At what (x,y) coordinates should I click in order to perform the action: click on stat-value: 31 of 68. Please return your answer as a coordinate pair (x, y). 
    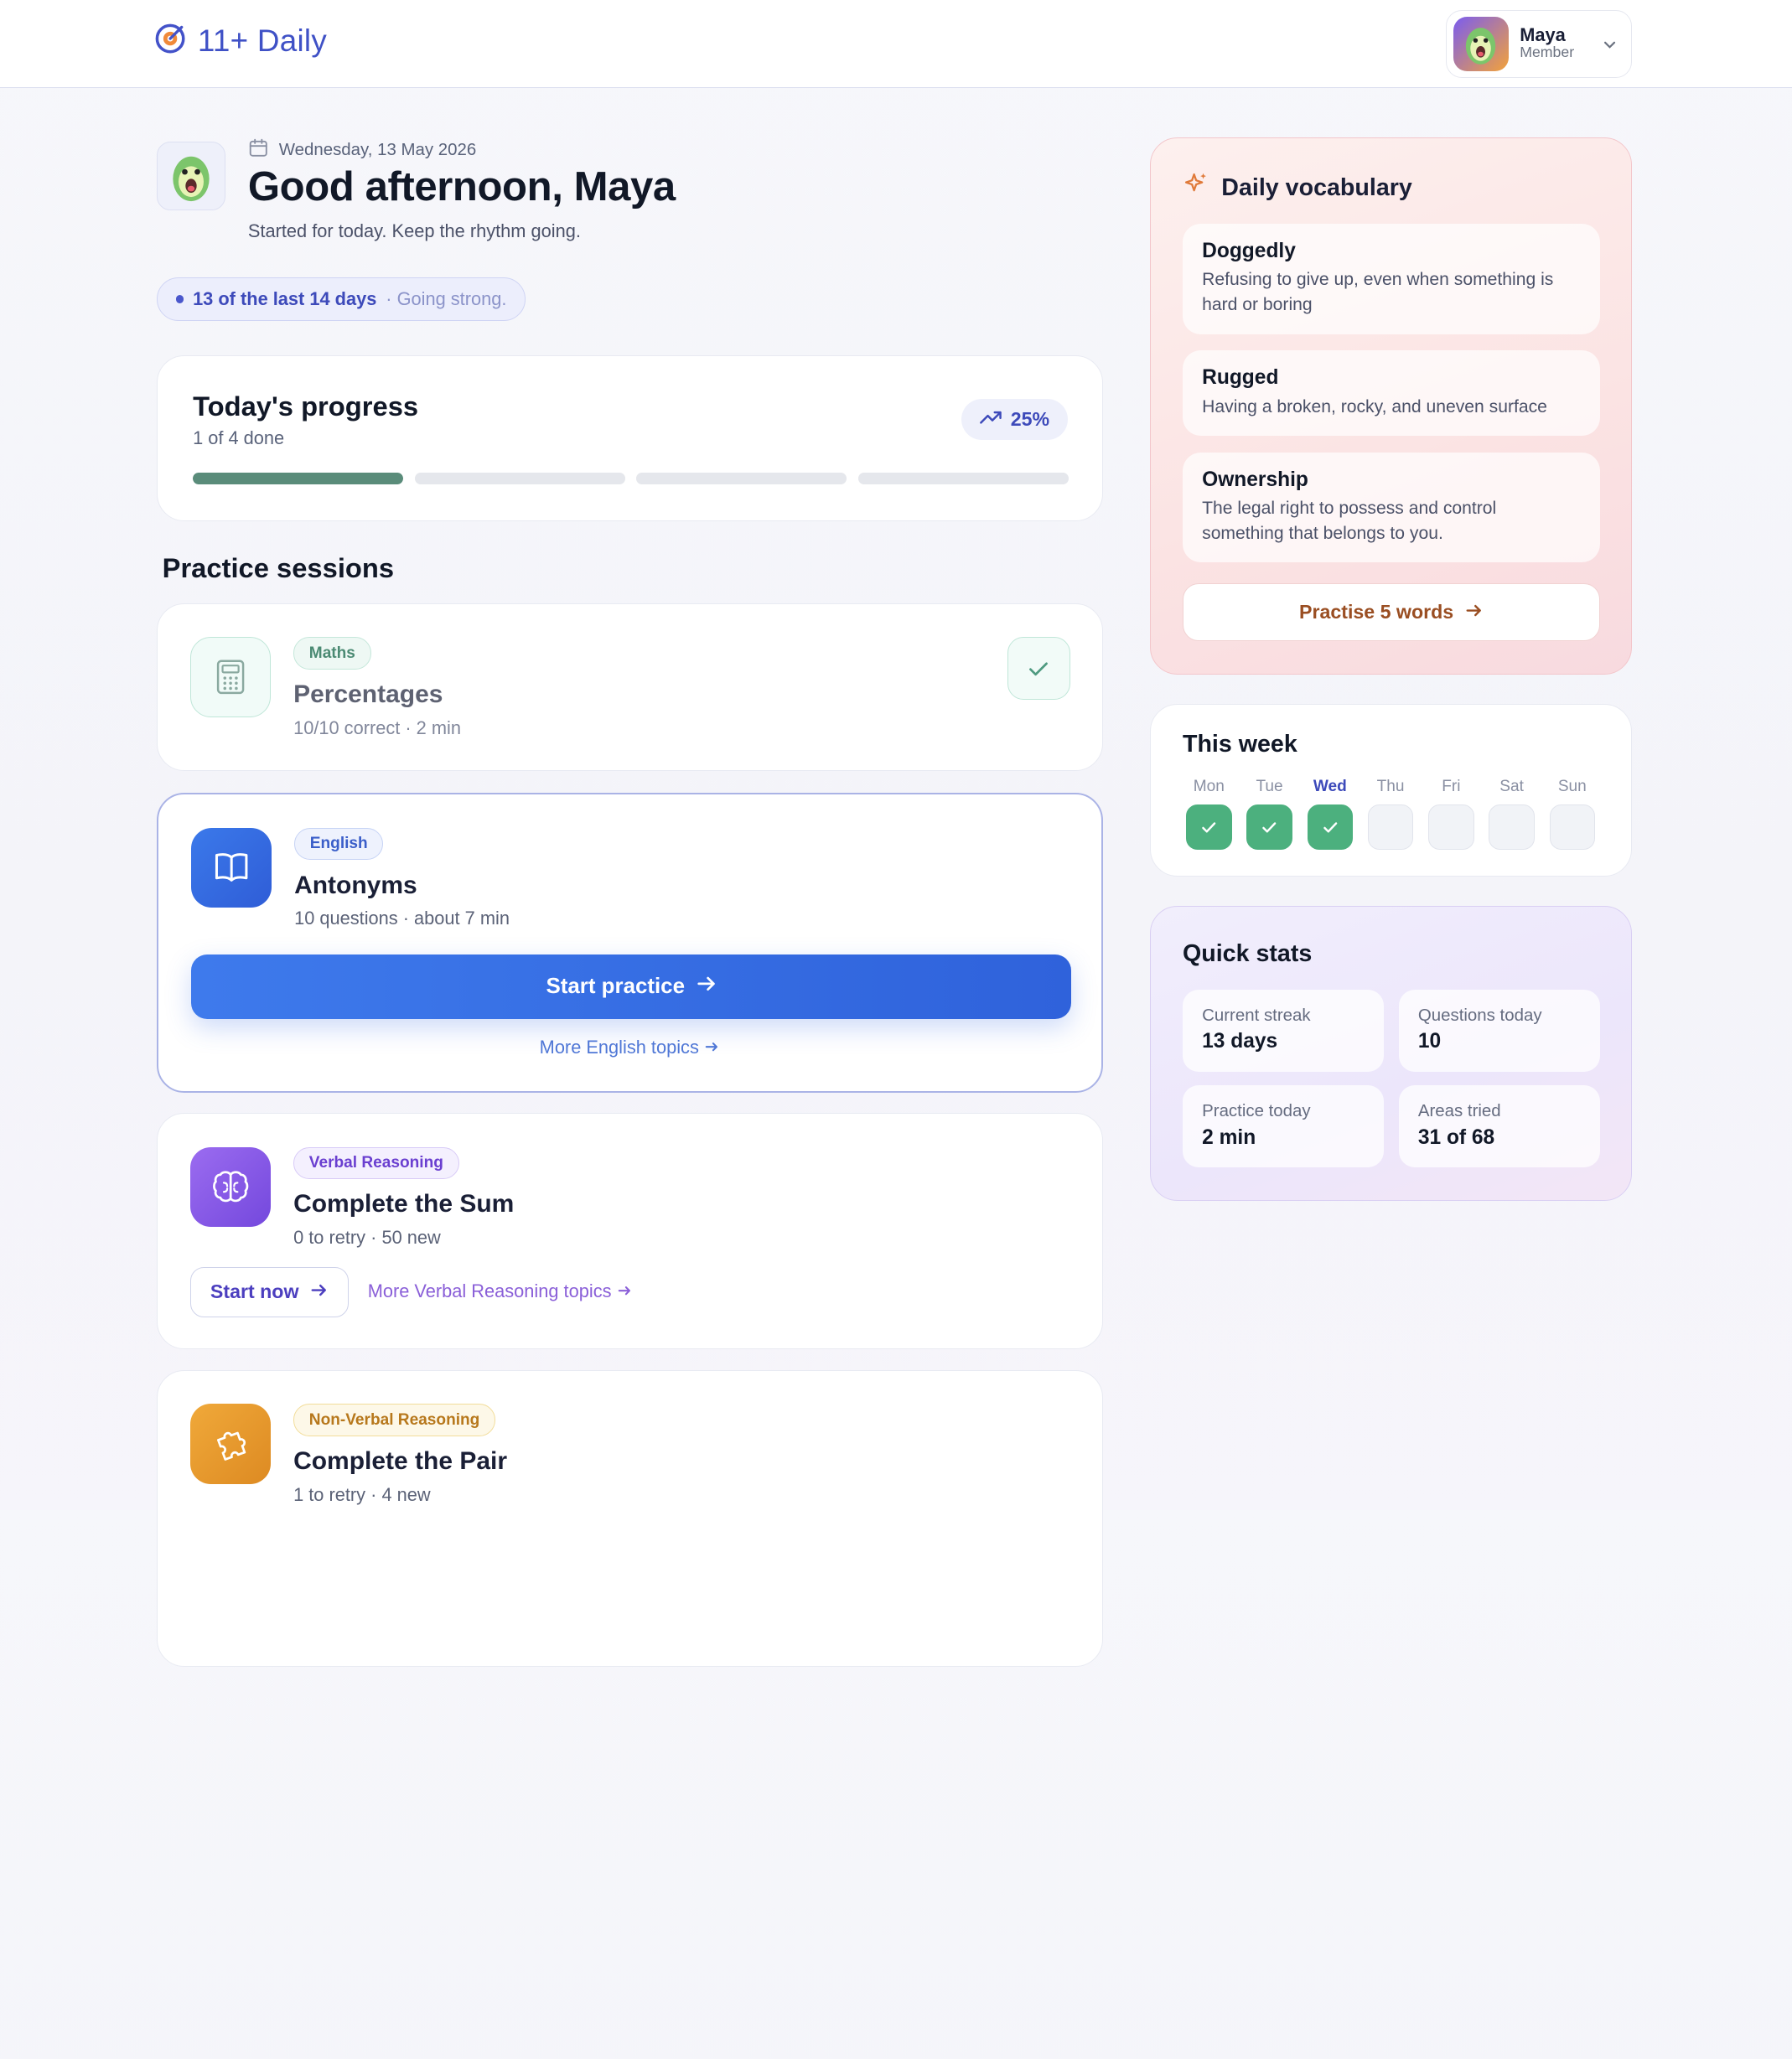
    Looking at the image, I should click on (1456, 1137).